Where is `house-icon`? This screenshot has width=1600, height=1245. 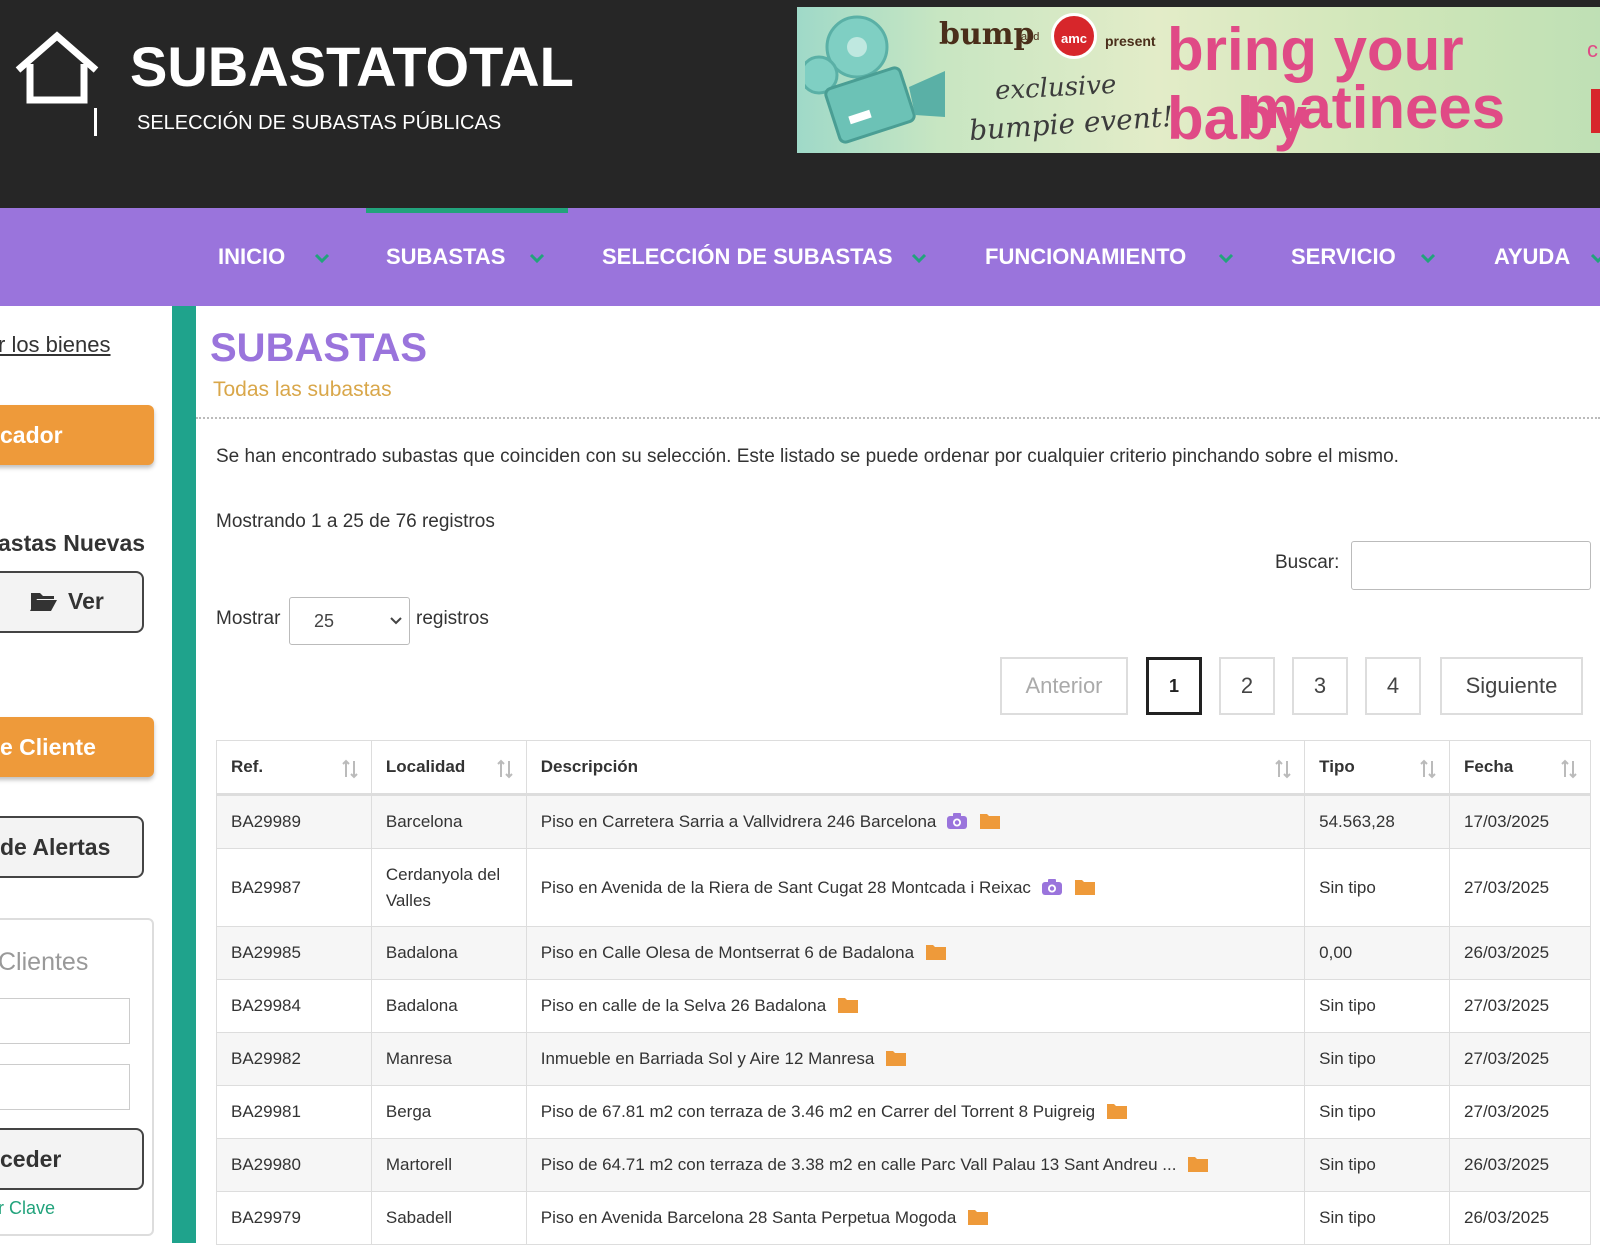 house-icon is located at coordinates (57, 68).